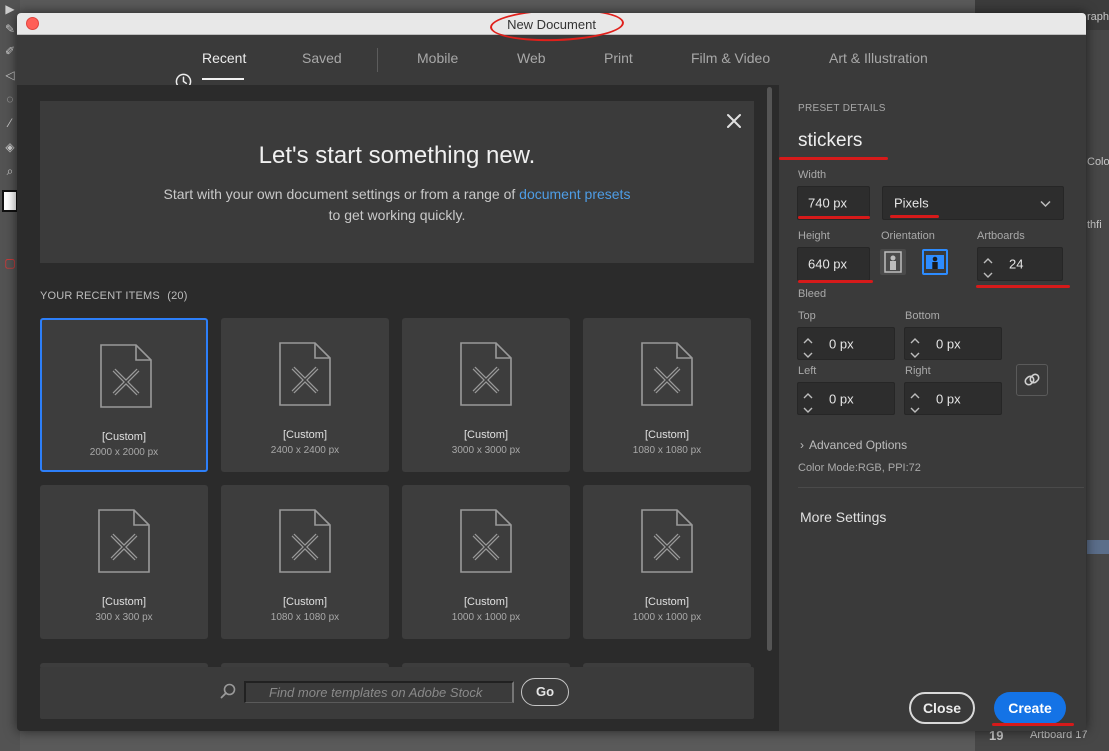  I want to click on bleed-left-value: 0 px, so click(841, 398).